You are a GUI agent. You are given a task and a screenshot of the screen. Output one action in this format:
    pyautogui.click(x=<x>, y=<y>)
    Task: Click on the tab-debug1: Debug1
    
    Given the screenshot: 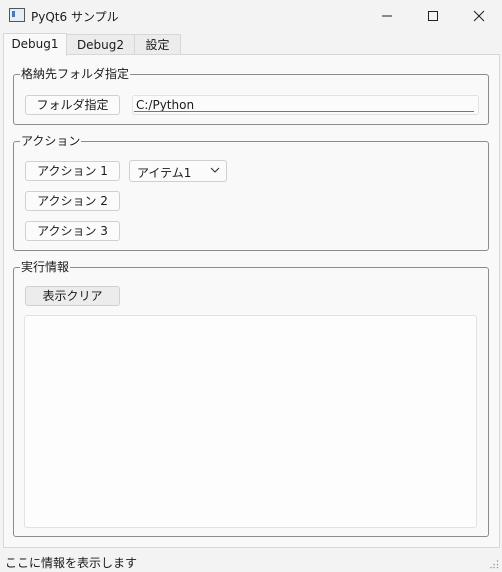 What is the action you would take?
    pyautogui.click(x=35, y=44)
    